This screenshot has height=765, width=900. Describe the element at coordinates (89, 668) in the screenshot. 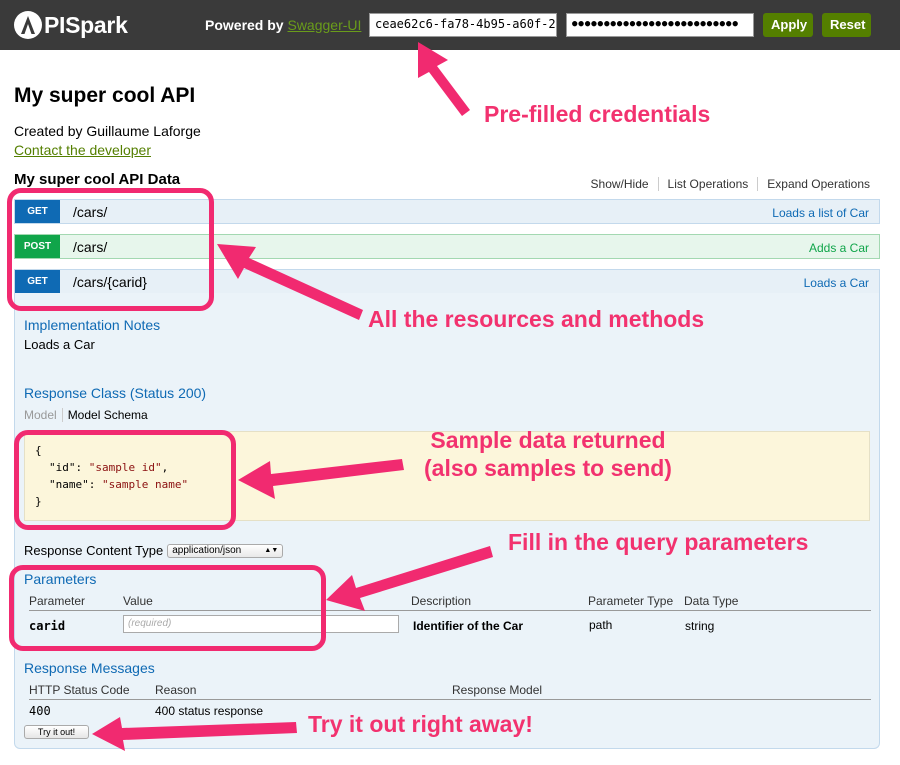

I see `response-messages-heading: Response Messages` at that location.